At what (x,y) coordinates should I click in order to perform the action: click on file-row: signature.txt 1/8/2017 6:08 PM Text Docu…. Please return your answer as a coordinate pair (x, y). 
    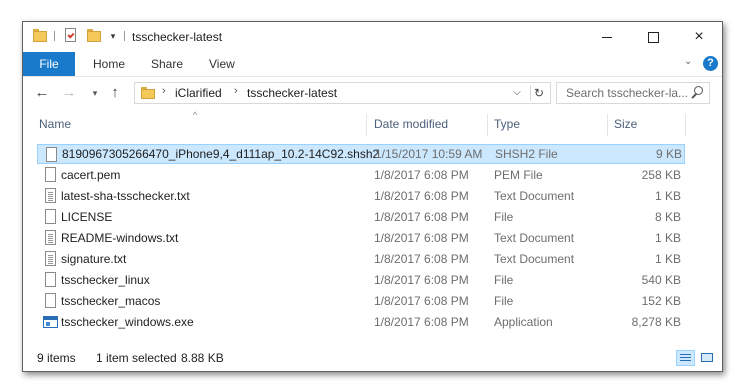
    Looking at the image, I should click on (361, 259).